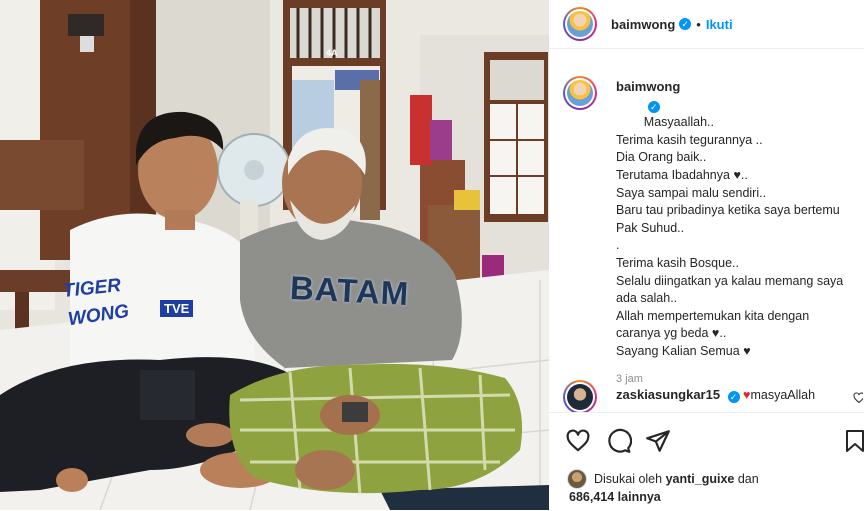 Image resolution: width=864 pixels, height=511 pixels. I want to click on author-username: baimwong, so click(643, 24).